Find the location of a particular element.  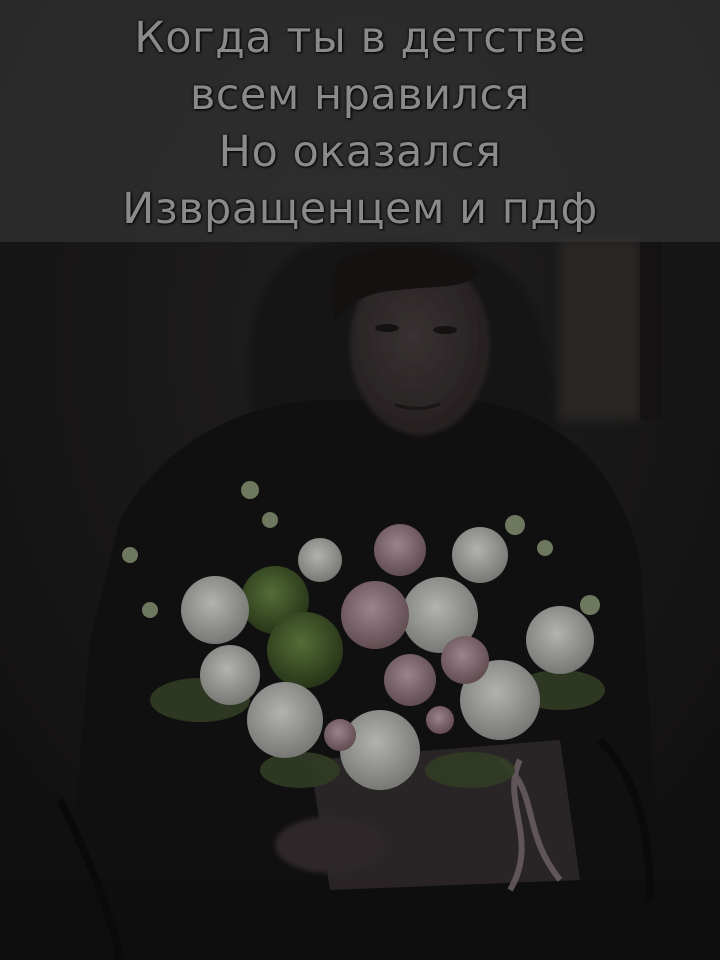

caption-line: Но оказался is located at coordinates (360, 152).